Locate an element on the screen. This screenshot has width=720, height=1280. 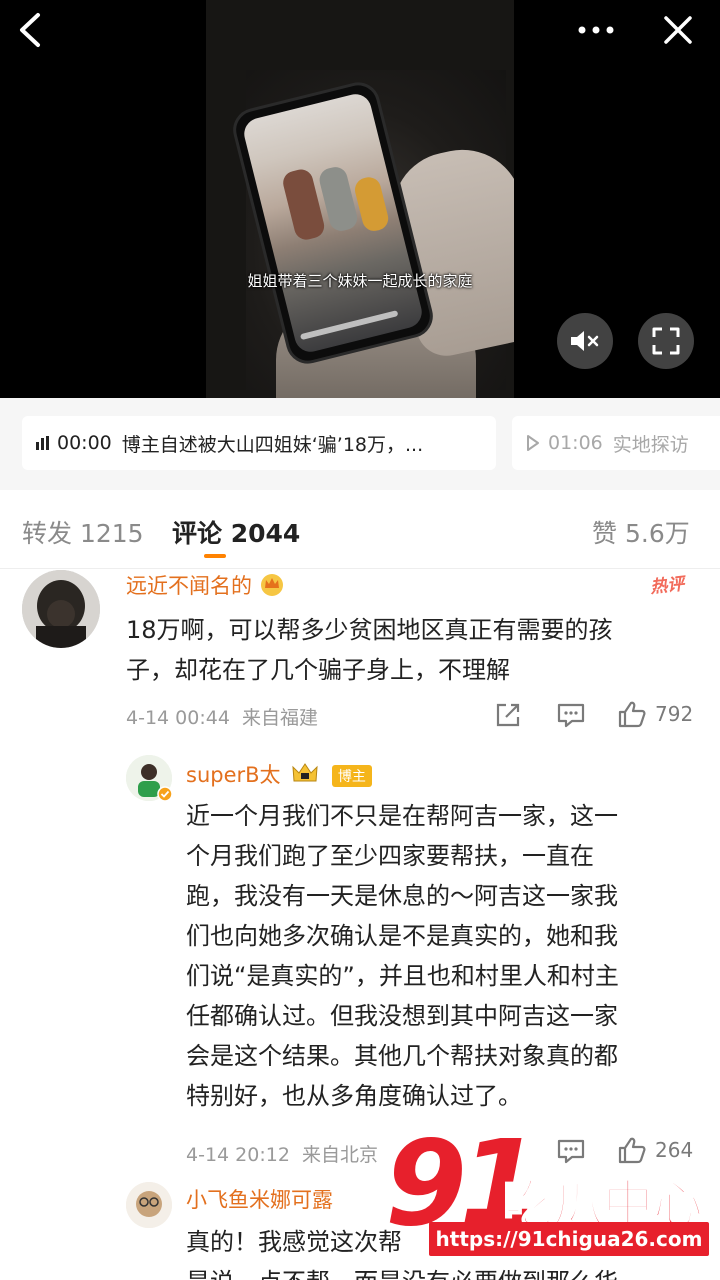
comment-text-line: 跑，我没有一天是休息的～阿吉这一家我 is located at coordinates (402, 896).